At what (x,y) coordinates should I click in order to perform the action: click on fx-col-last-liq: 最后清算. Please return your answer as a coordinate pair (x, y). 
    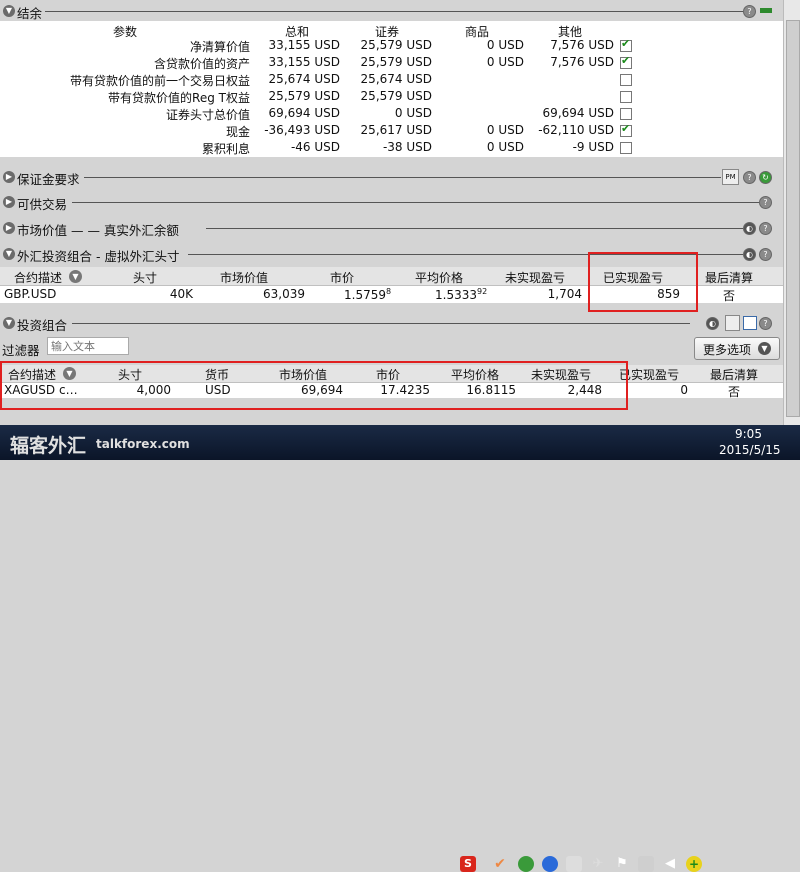
    Looking at the image, I should click on (729, 277).